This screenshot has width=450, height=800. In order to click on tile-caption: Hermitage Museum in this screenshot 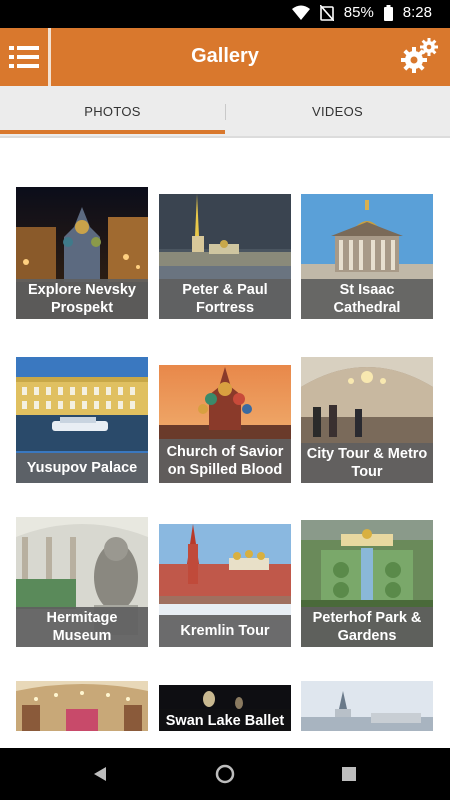, I will do `click(82, 627)`.